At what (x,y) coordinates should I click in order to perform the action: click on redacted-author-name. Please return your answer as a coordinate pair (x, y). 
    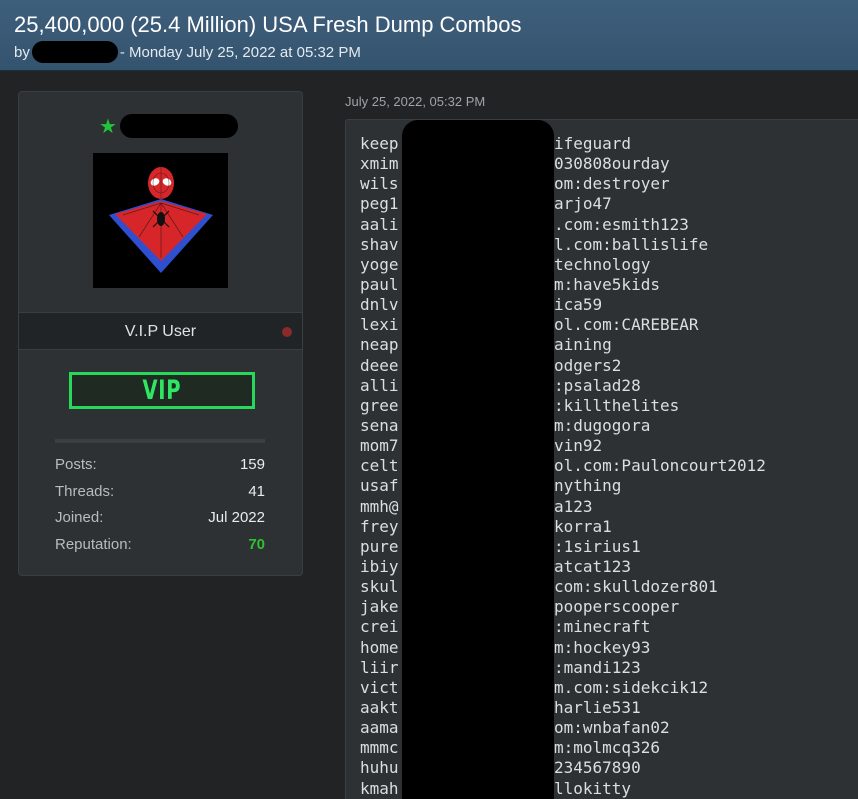
    Looking at the image, I should click on (74, 52).